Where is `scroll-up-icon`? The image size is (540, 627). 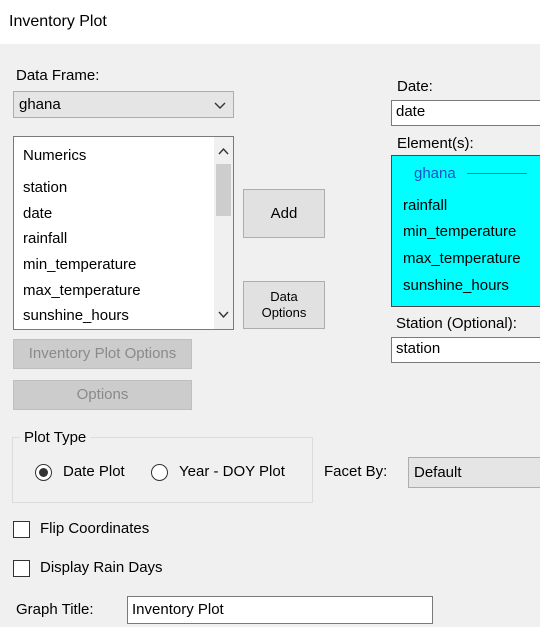 scroll-up-icon is located at coordinates (223, 151).